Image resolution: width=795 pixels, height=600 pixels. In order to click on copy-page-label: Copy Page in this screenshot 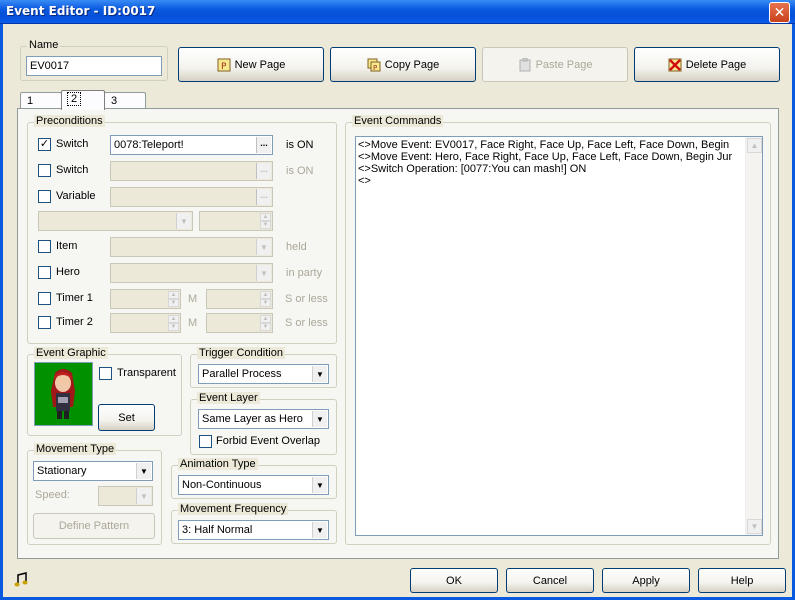, I will do `click(412, 64)`.